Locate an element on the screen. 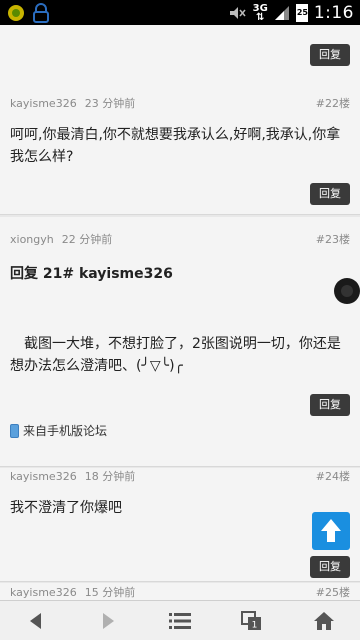 This screenshot has width=360, height=640. post-text: 截图一大堆，不想打脸了，2张图说明一切，你还是 想办法怎么澄清吧、(╯▽╰)╭ is located at coordinates (181, 355).